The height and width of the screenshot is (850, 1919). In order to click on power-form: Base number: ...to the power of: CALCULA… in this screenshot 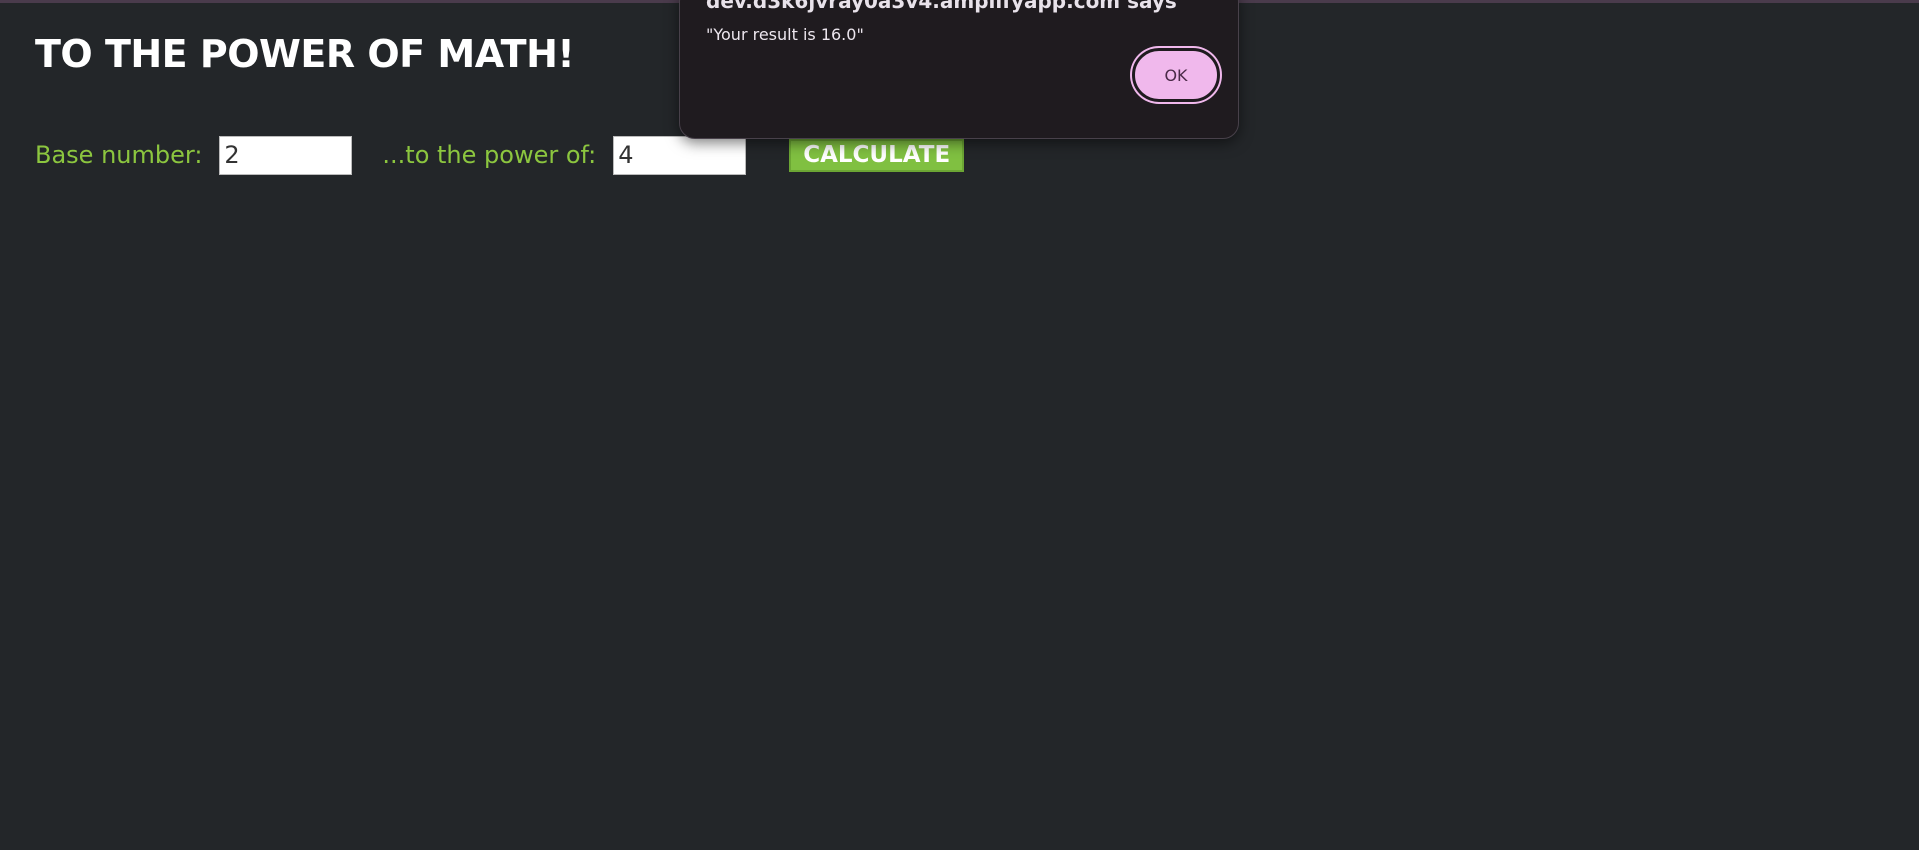, I will do `click(500, 155)`.